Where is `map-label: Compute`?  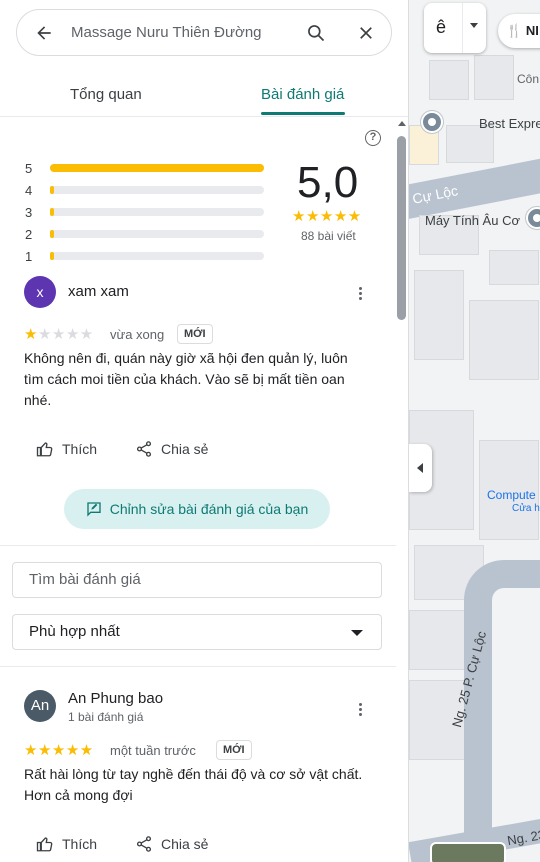
map-label: Compute is located at coordinates (511, 495).